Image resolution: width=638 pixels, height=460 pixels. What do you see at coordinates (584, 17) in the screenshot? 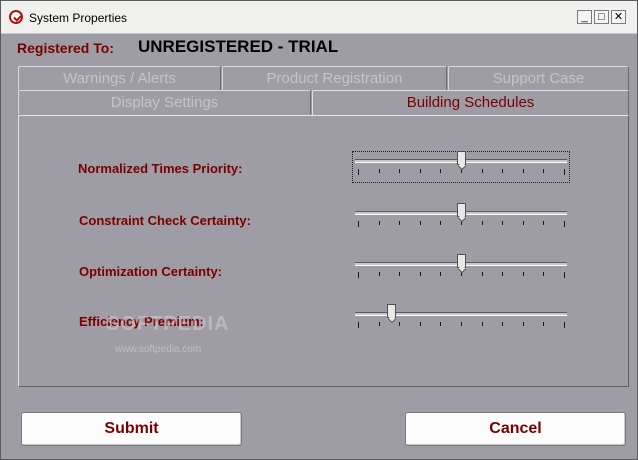
I see `minimize-button: _` at bounding box center [584, 17].